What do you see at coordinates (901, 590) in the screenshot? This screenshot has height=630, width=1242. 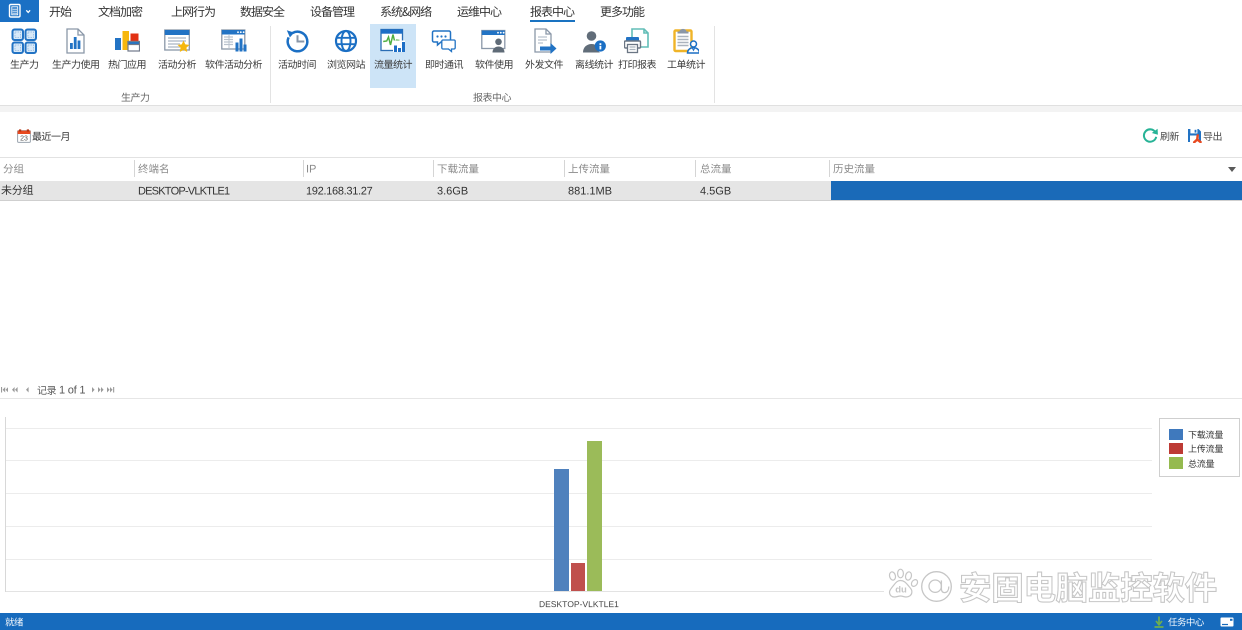 I see `svg-text: du` at bounding box center [901, 590].